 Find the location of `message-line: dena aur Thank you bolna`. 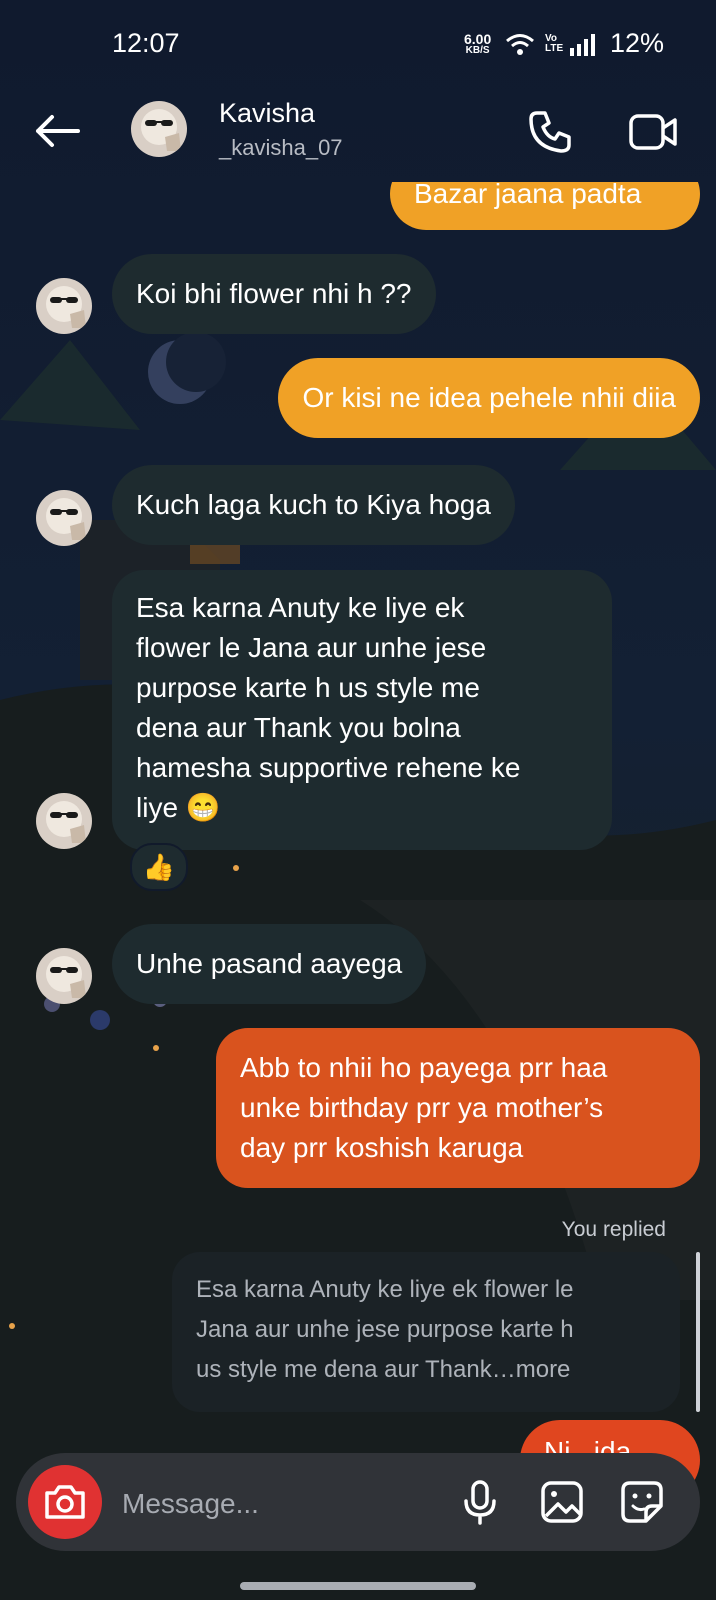

message-line: dena aur Thank you bolna is located at coordinates (298, 727).